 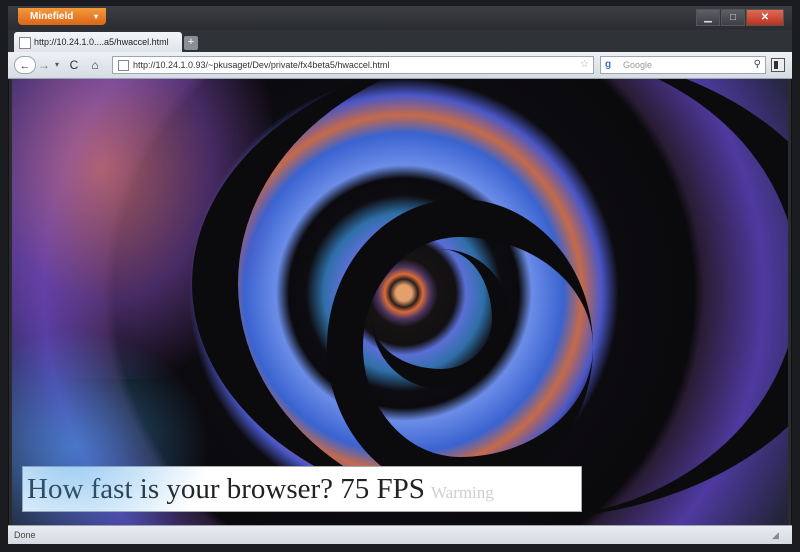 I want to click on search-input: g Google ⚲, so click(x=683, y=65).